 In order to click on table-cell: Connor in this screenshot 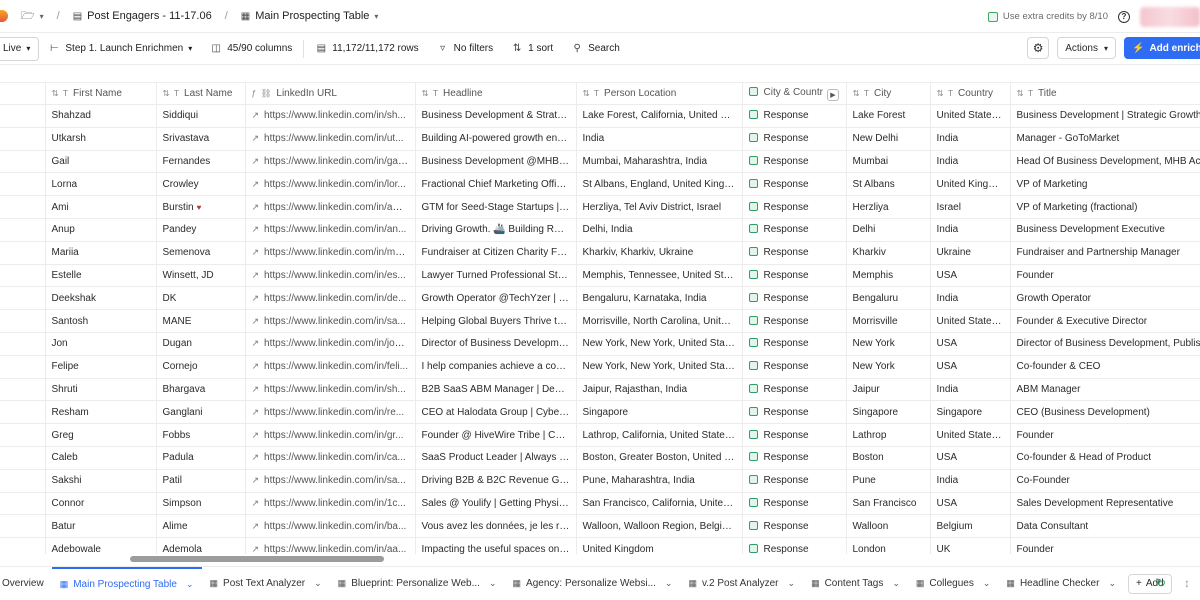, I will do `click(101, 504)`.